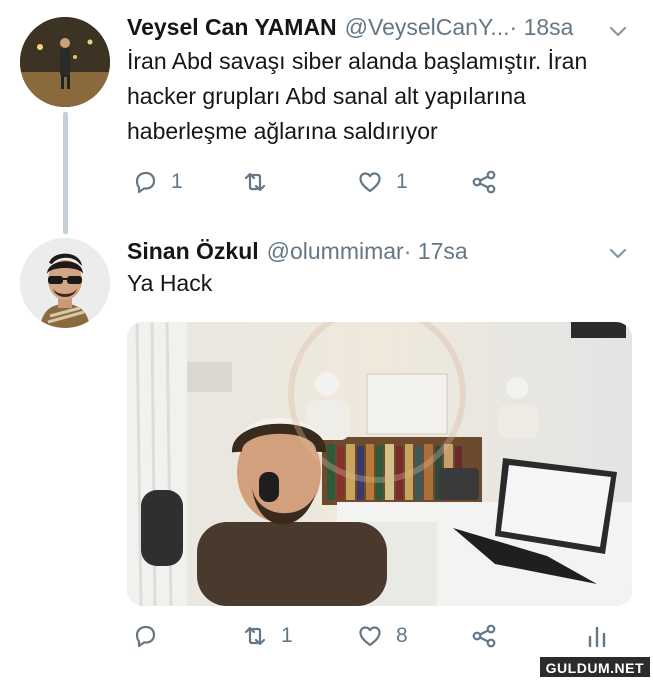 Image resolution: width=653 pixels, height=680 pixels. What do you see at coordinates (287, 635) in the screenshot?
I see `retweet-count: 1` at bounding box center [287, 635].